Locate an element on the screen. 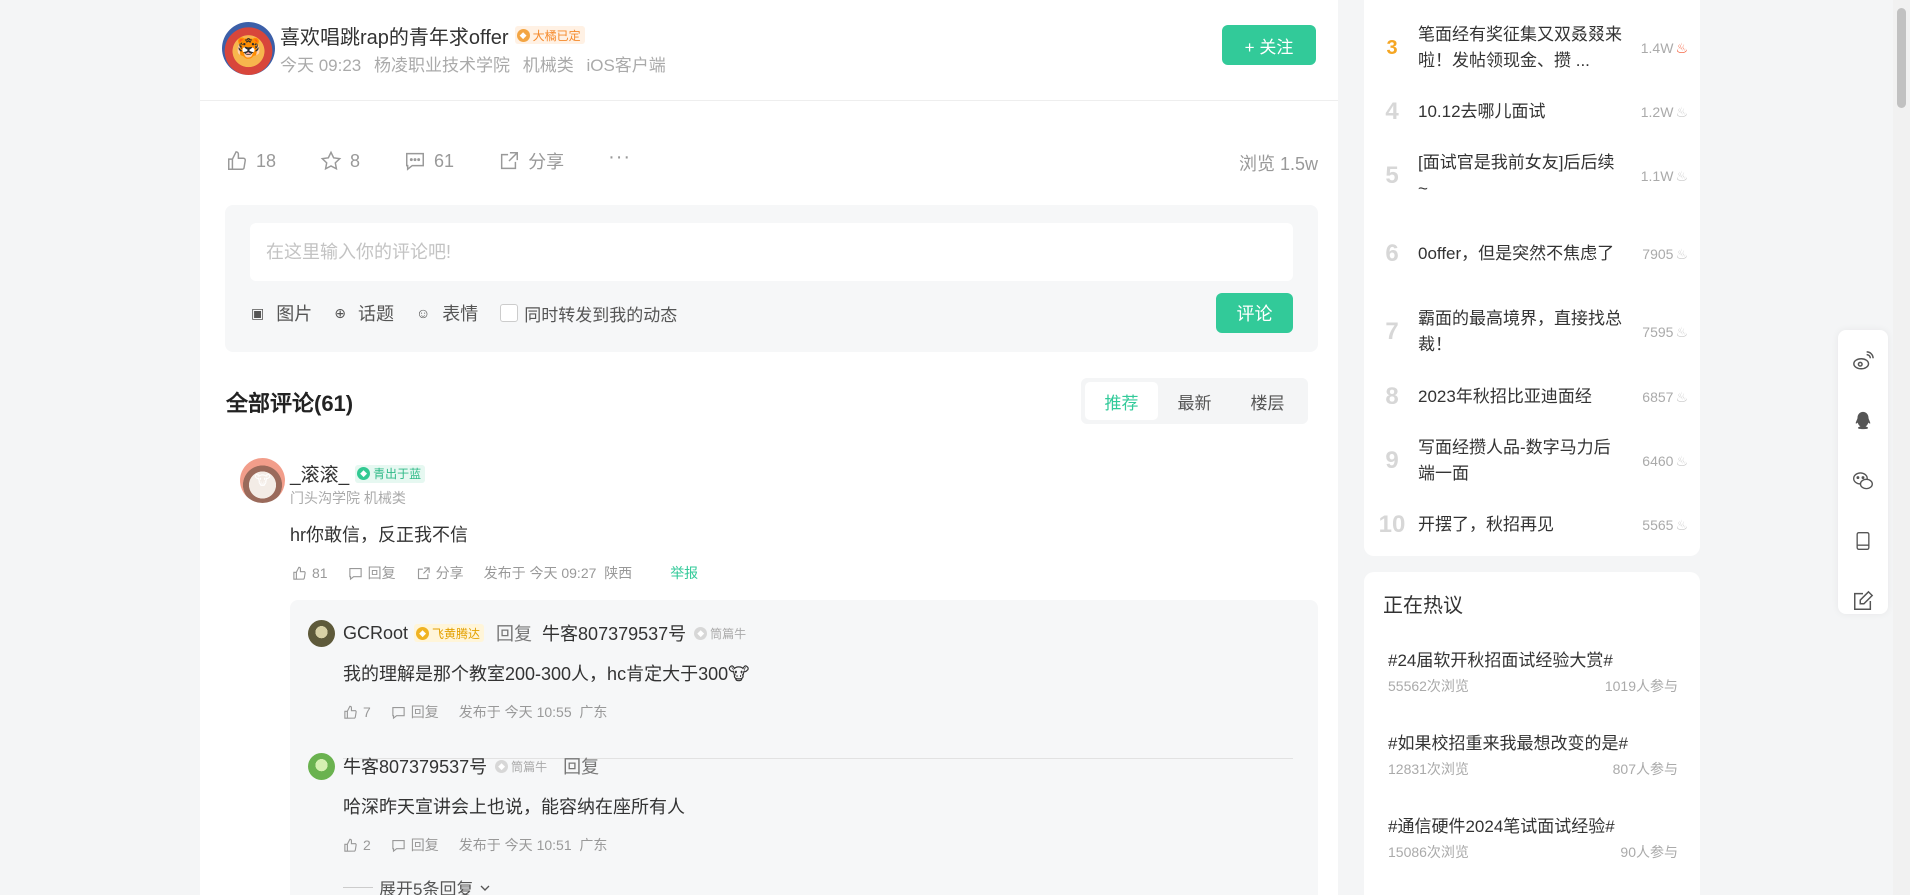 The height and width of the screenshot is (895, 1910). hot-list-item: 6 0offer，但是突然不焦虑了 7905 ♨ is located at coordinates (1533, 254).